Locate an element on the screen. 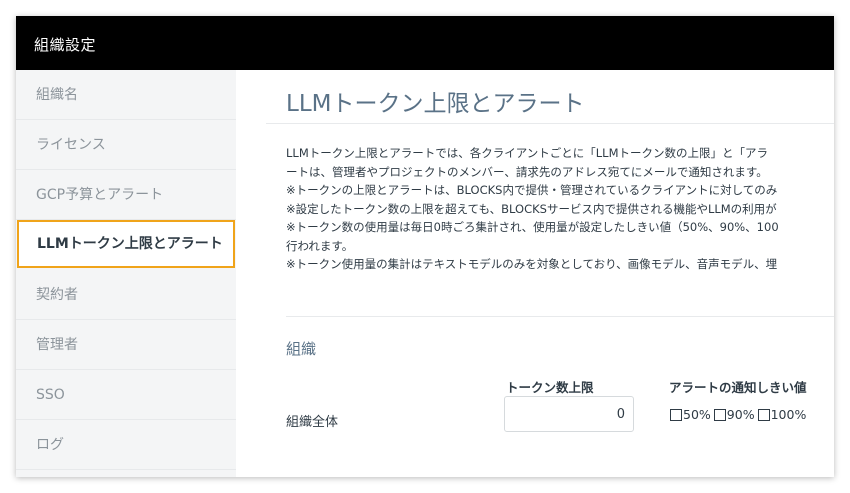 This screenshot has height=493, width=850. header-title: 組織設定 is located at coordinates (65, 45).